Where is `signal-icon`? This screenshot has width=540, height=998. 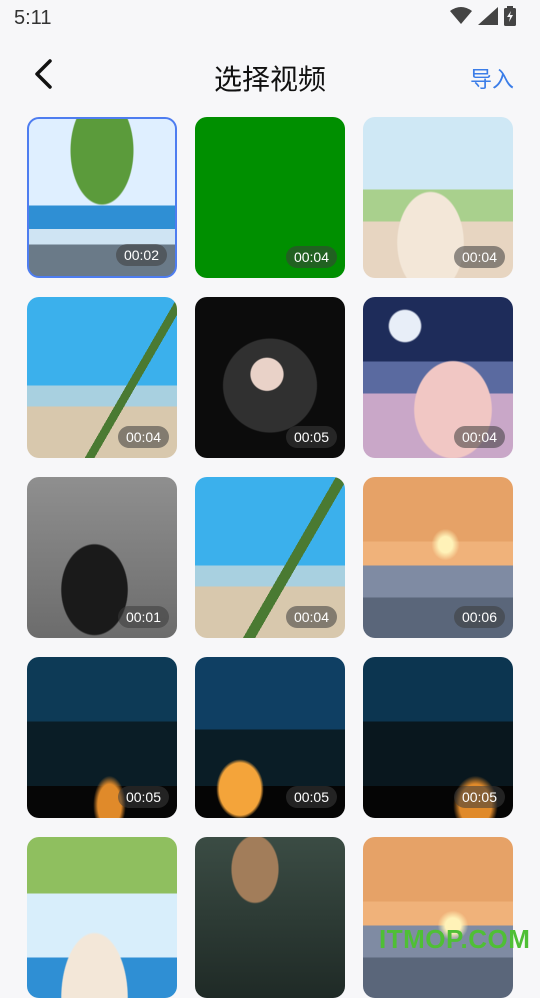
signal-icon is located at coordinates (488, 18).